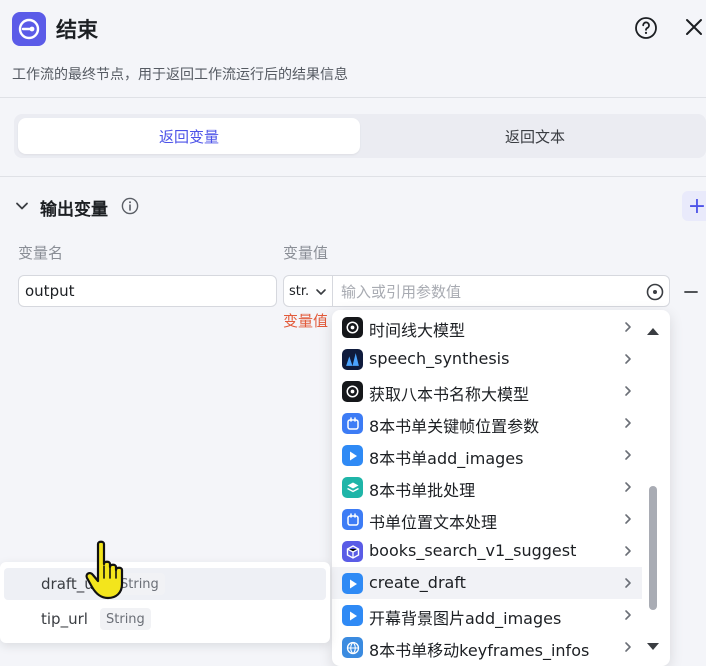 The image size is (706, 666). Describe the element at coordinates (64, 619) in the screenshot. I see `field-name: tip_url` at that location.